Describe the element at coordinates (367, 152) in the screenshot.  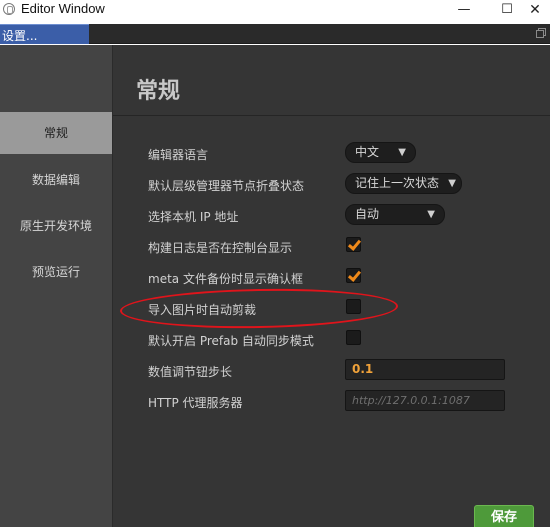
I see `editor-language-value: 中文` at that location.